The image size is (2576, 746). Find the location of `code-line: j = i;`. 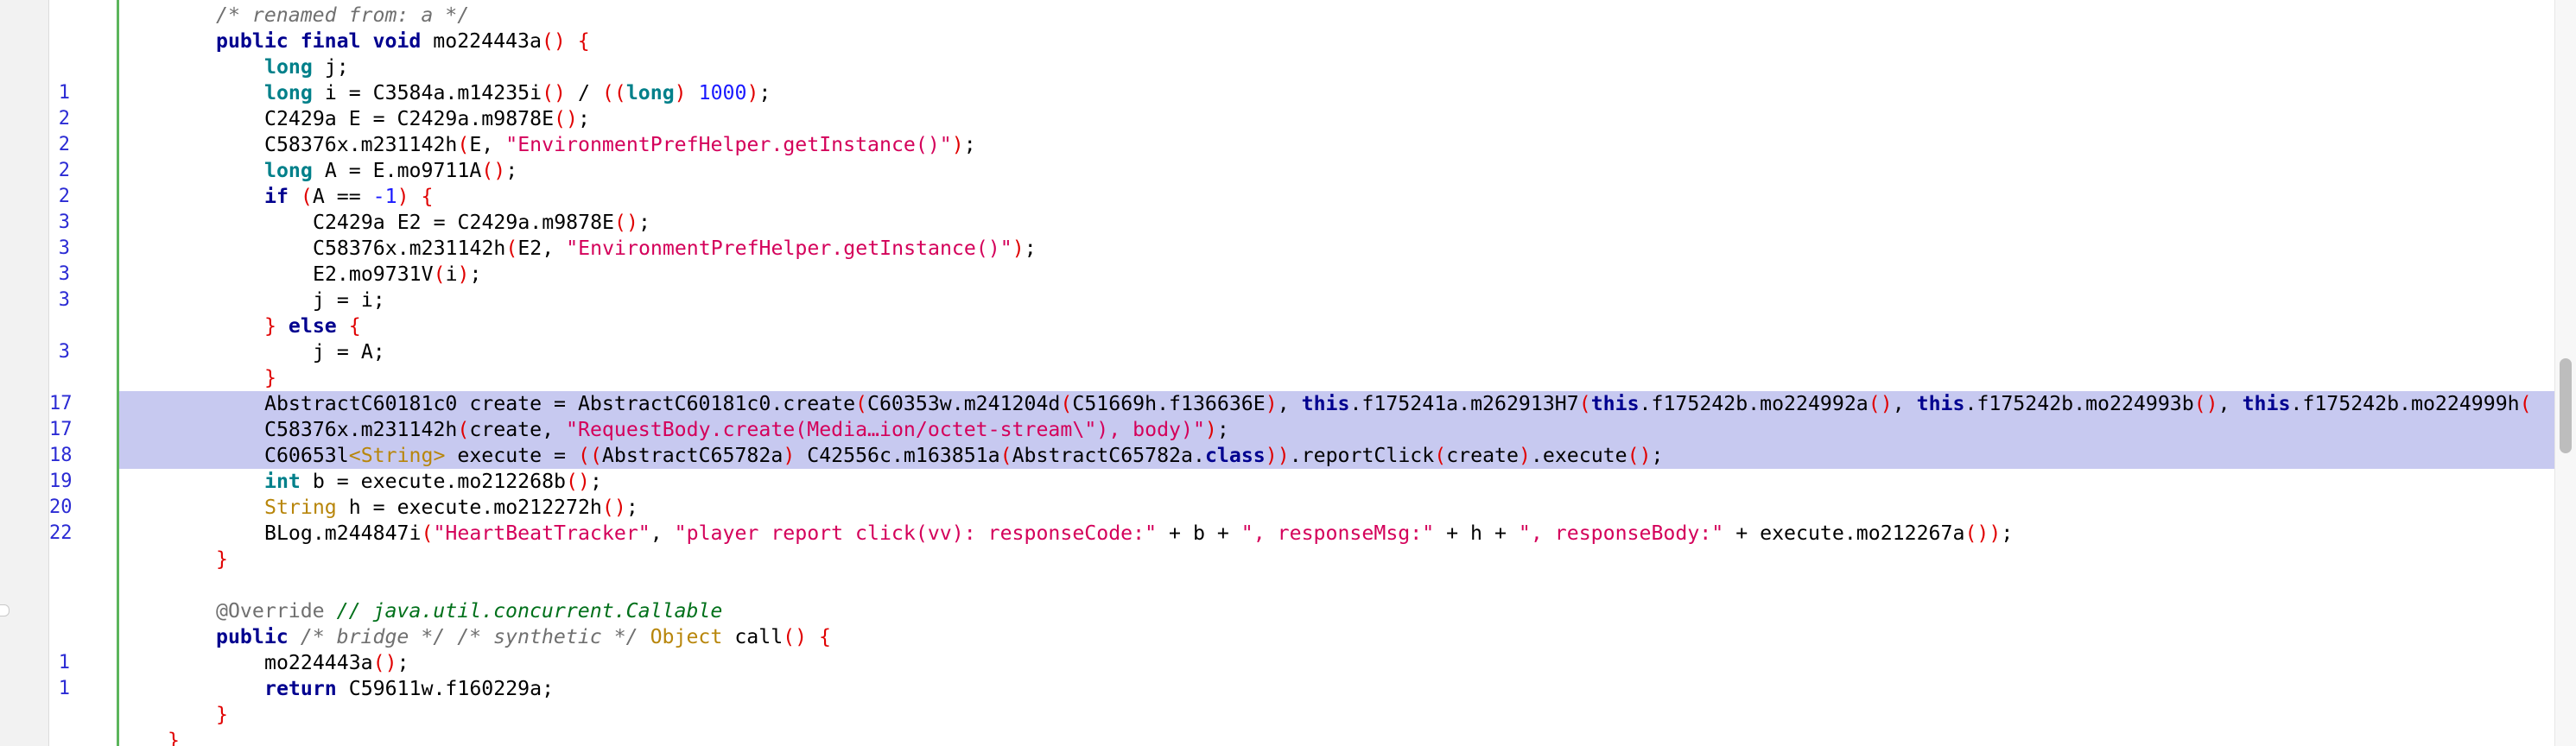

code-line: j = i; is located at coordinates (1337, 301).